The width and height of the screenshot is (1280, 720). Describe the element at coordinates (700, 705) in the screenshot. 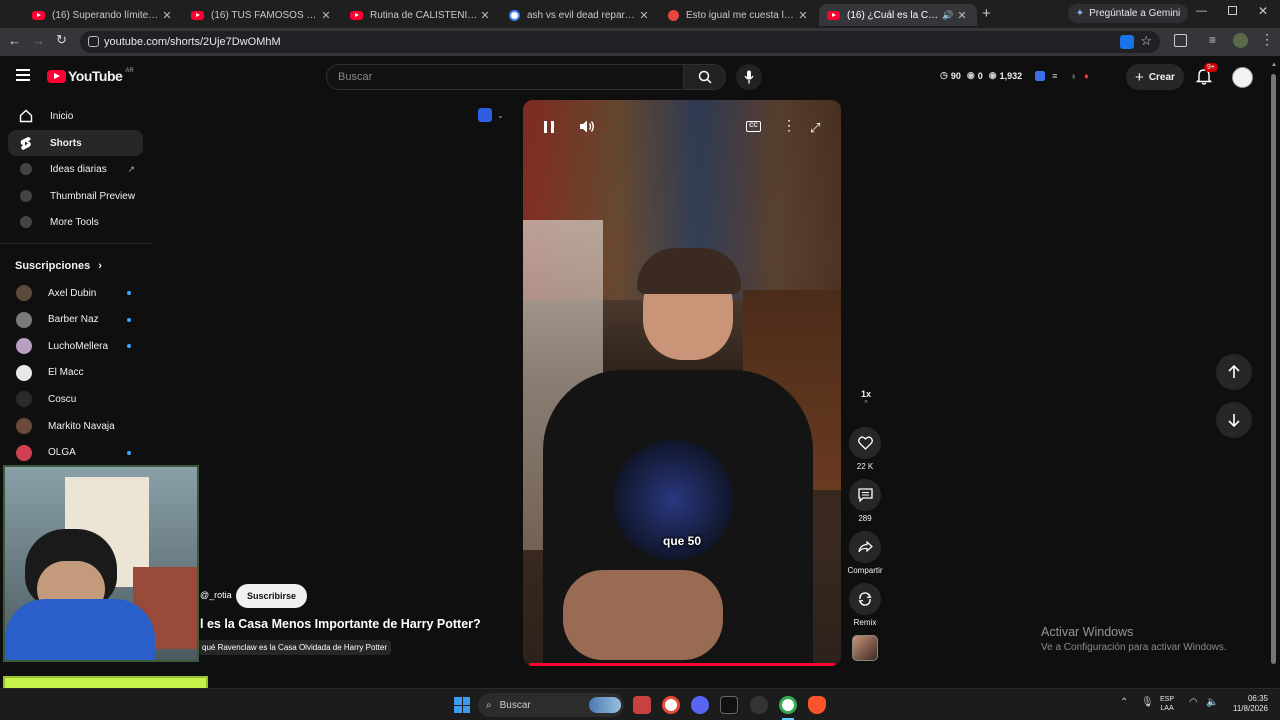

I see `discord-icon` at that location.